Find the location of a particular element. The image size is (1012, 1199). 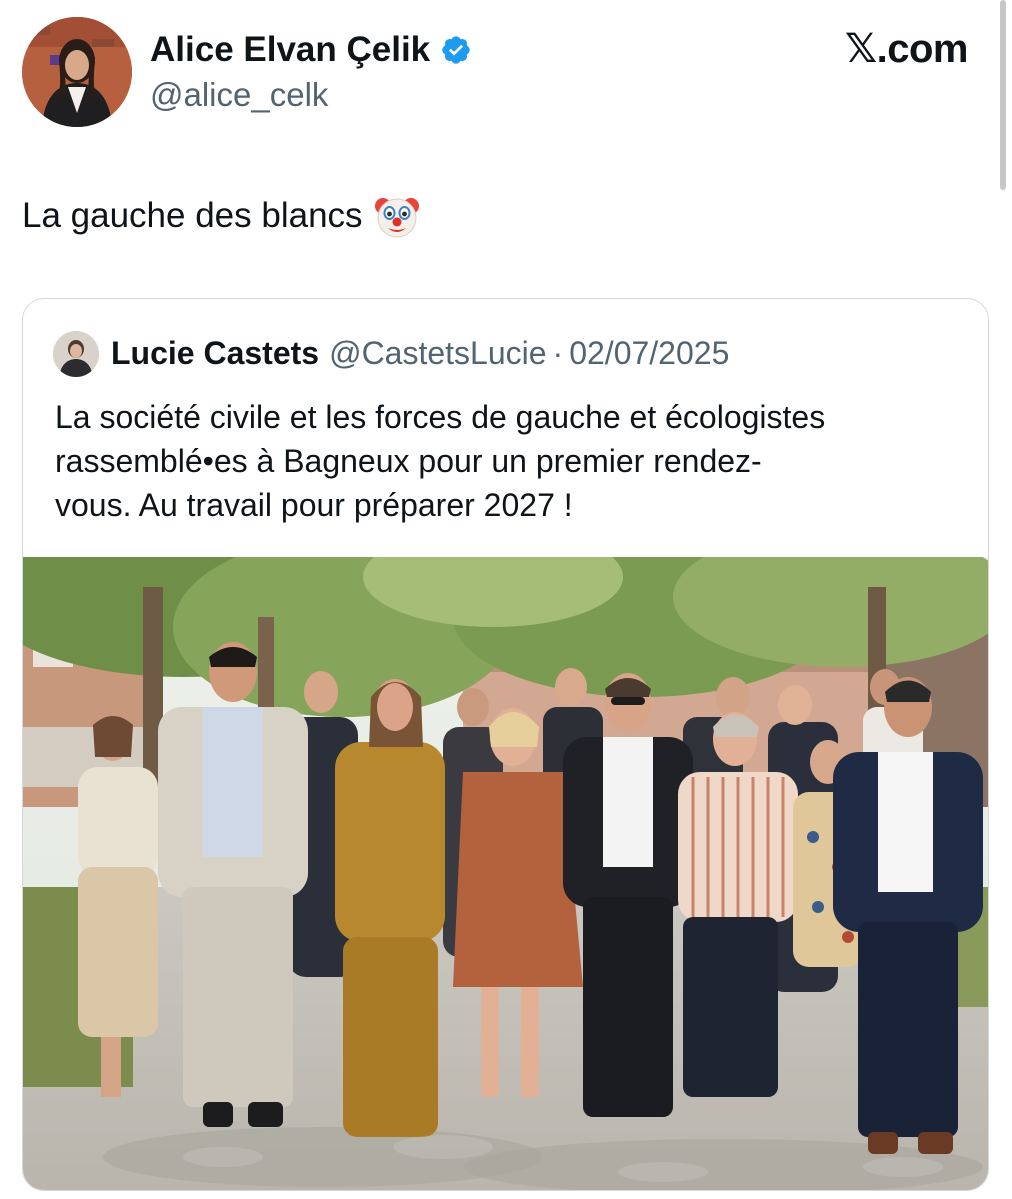

quoted-tweet-date: 02/07/2025 is located at coordinates (649, 353).